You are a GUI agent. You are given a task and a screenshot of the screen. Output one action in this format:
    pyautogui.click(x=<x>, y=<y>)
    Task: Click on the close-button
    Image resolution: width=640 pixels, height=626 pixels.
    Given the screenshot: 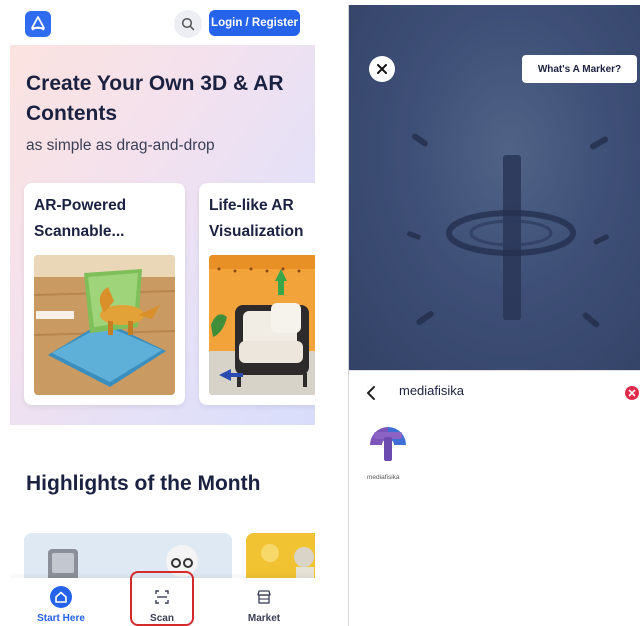 What is the action you would take?
    pyautogui.click(x=382, y=69)
    